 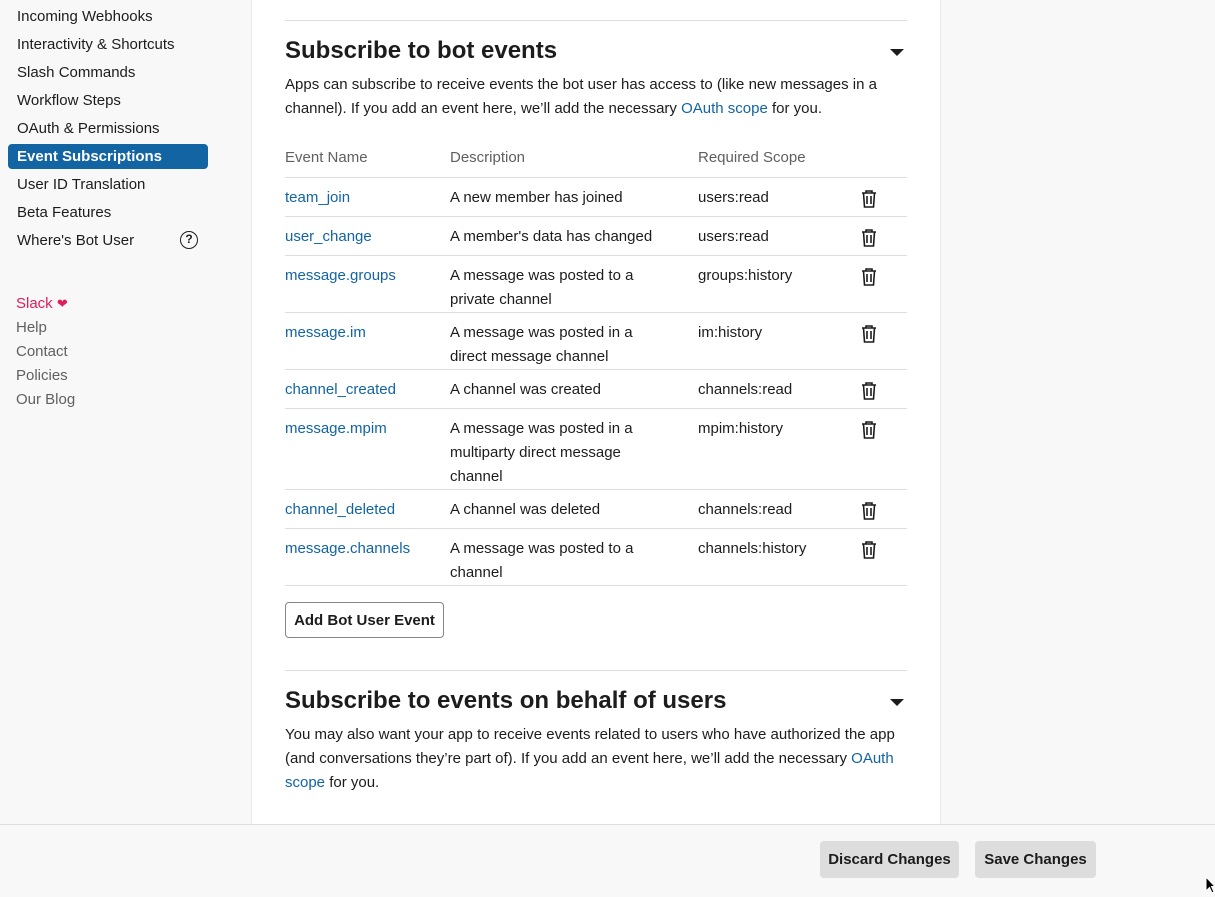 What do you see at coordinates (536, 197) in the screenshot?
I see `event-description: A new member has joined` at bounding box center [536, 197].